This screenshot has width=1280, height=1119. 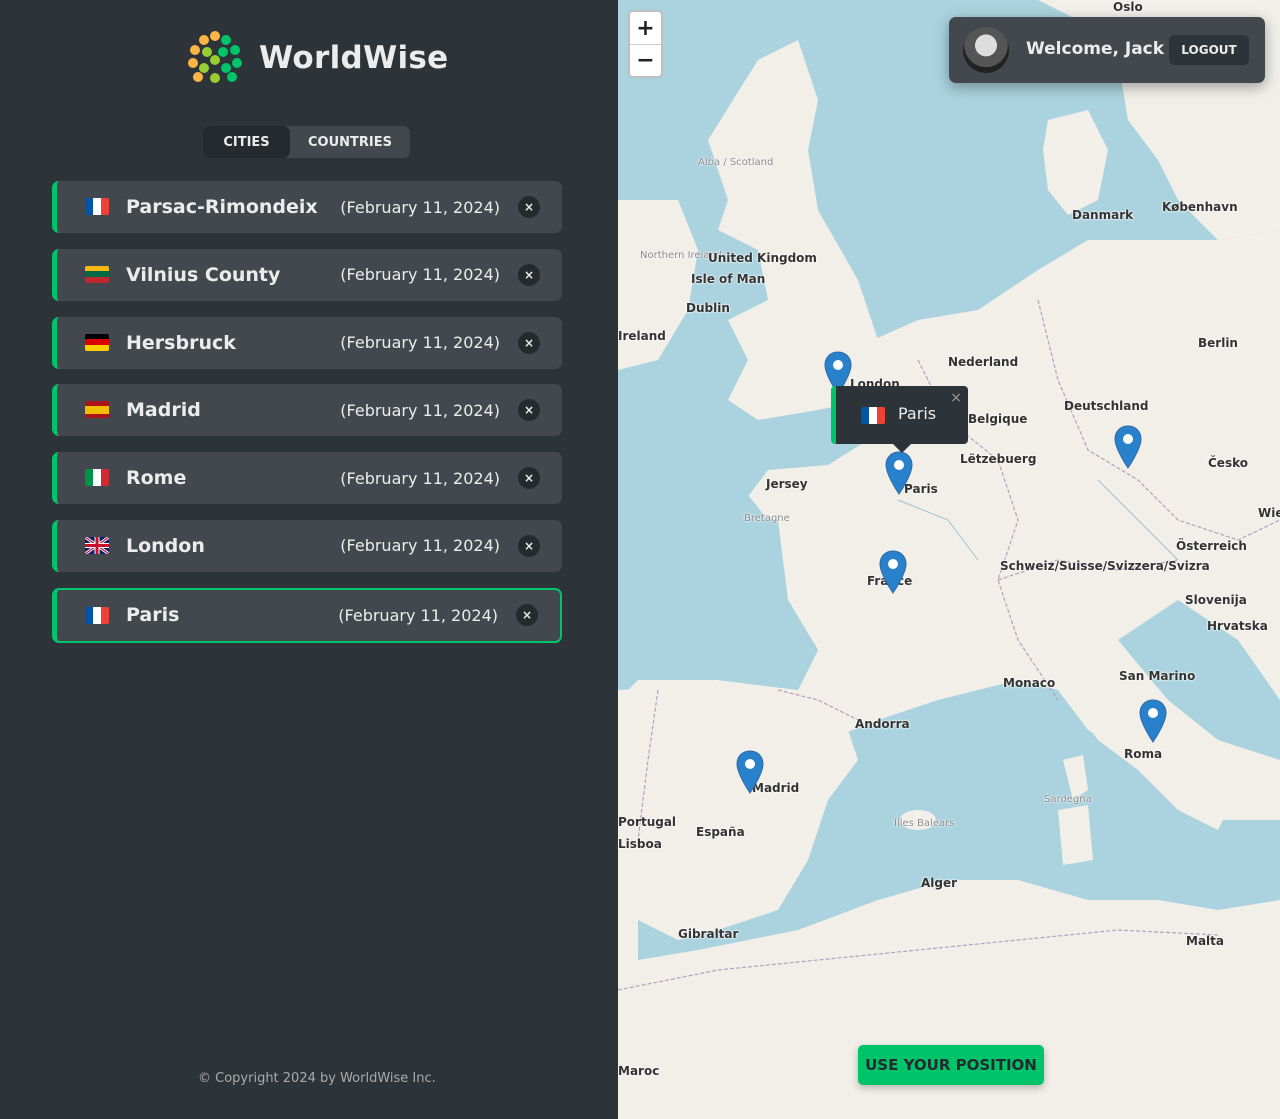 I want to click on union-jack-icon, so click(x=97, y=545).